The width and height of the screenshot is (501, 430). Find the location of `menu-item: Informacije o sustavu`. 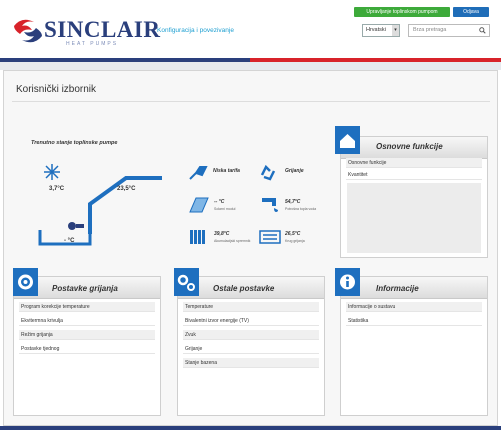

menu-item: Informacije o sustavu is located at coordinates (414, 307).